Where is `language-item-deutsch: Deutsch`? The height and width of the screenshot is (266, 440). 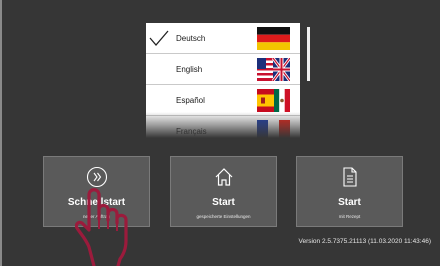
language-item-deutsch: Deutsch is located at coordinates (223, 38).